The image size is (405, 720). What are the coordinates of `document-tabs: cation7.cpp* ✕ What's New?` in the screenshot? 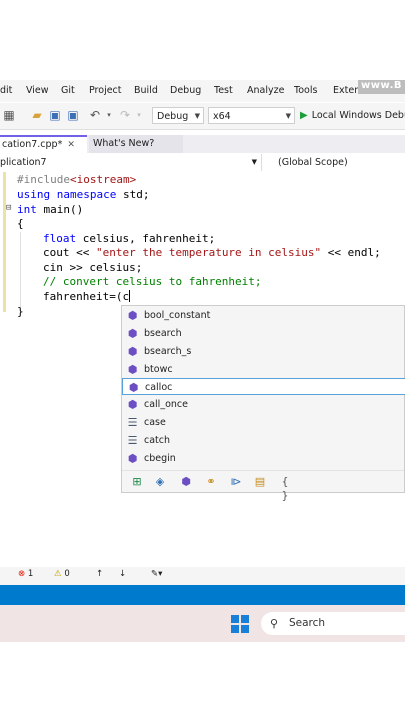 It's located at (202, 144).